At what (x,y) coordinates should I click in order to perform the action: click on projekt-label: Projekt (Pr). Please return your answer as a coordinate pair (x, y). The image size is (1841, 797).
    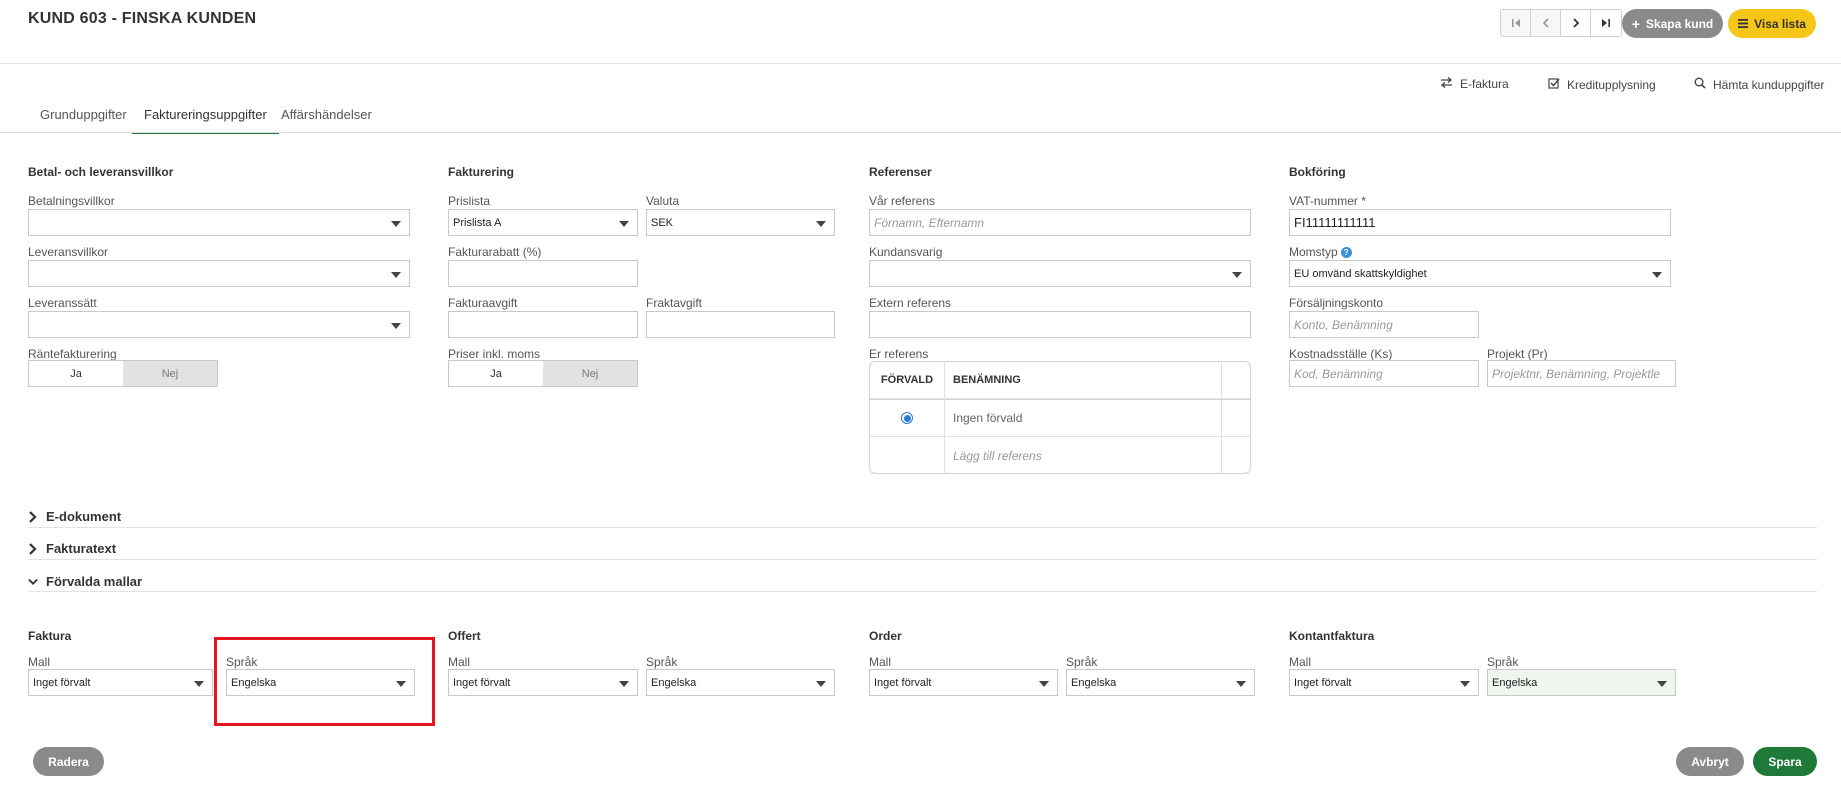
    Looking at the image, I should click on (1517, 354).